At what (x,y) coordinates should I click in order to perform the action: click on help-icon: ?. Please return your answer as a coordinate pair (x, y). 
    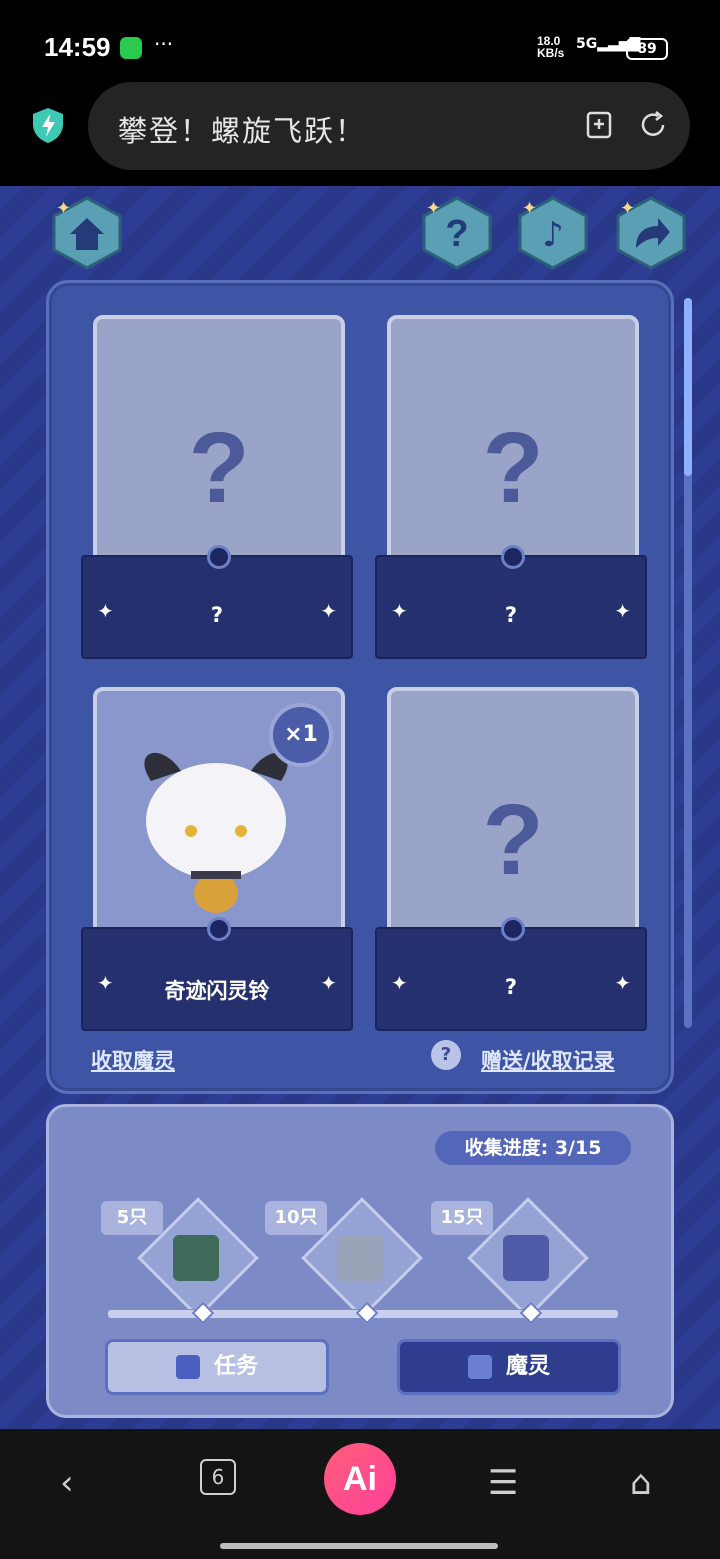
    Looking at the image, I should click on (446, 1055).